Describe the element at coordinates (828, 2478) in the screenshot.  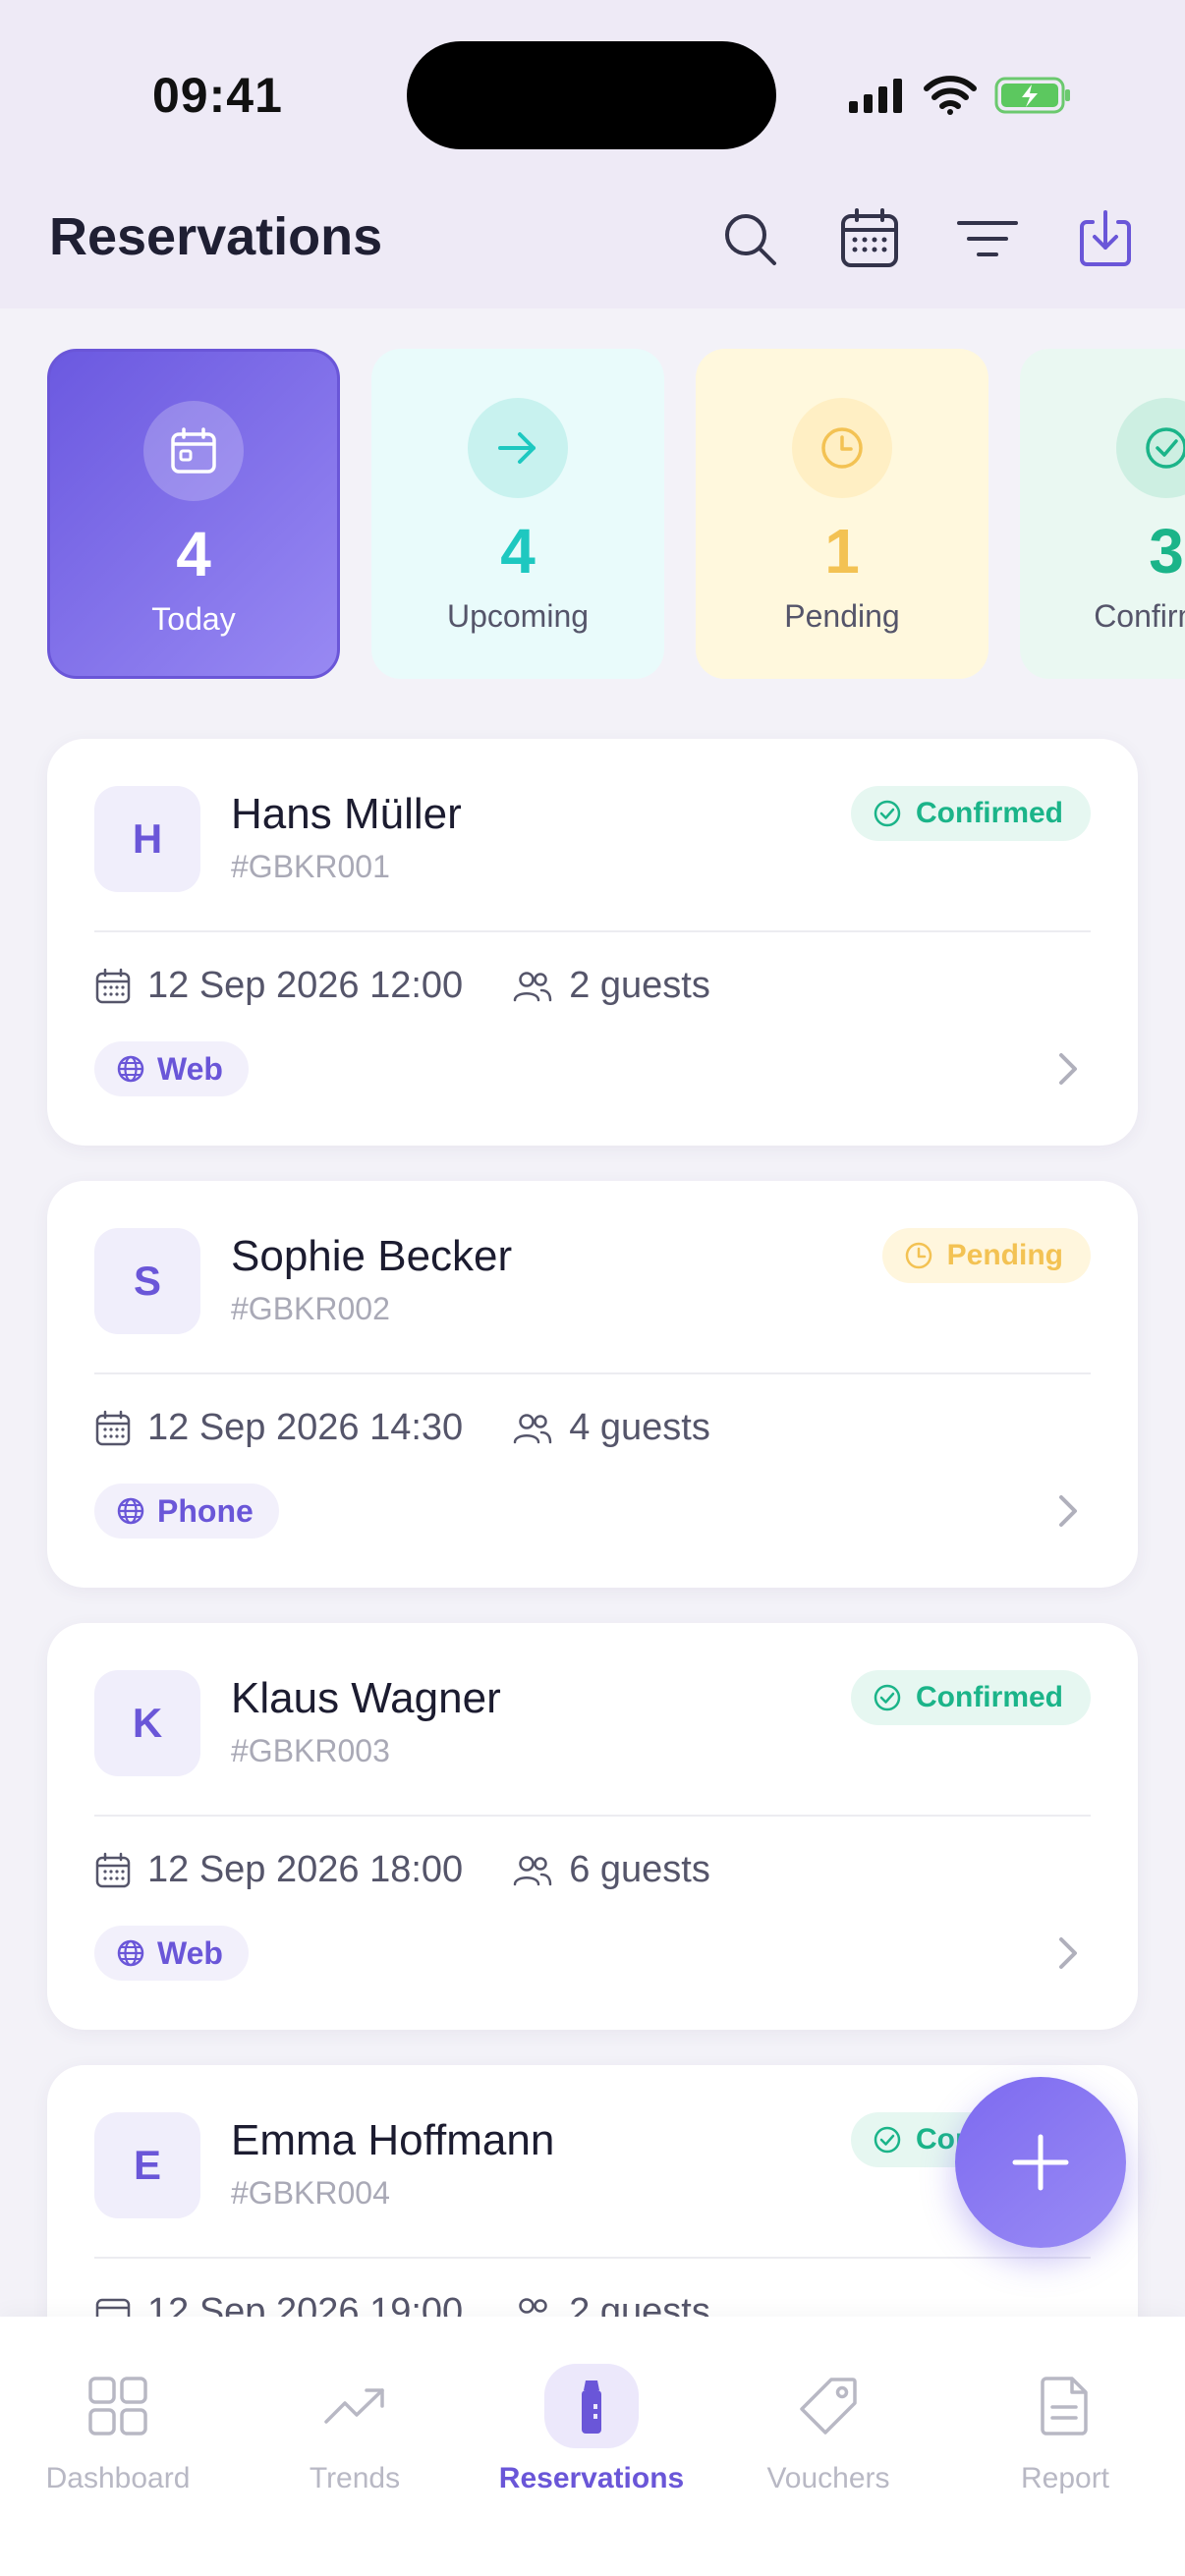
I see `nav-label: Vouchers` at that location.